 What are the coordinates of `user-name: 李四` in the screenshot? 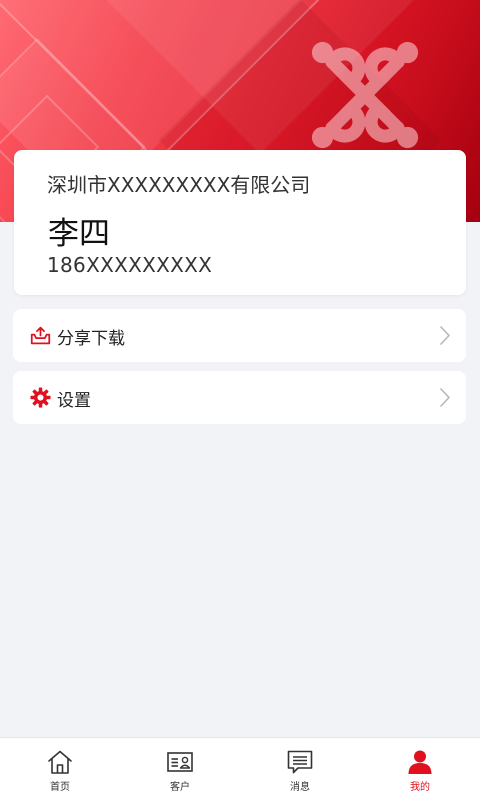 It's located at (79, 234).